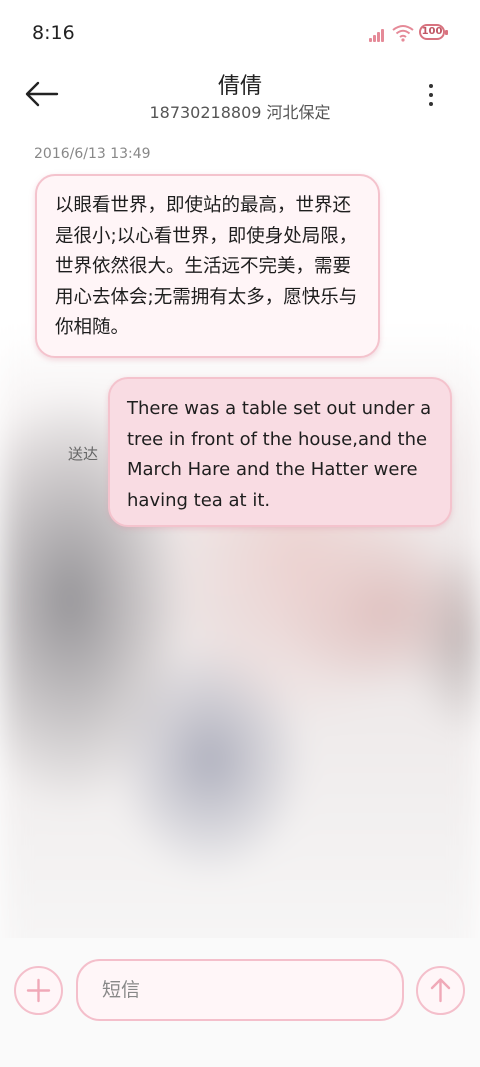 The image size is (480, 1067). I want to click on arrow-up-icon, so click(440, 990).